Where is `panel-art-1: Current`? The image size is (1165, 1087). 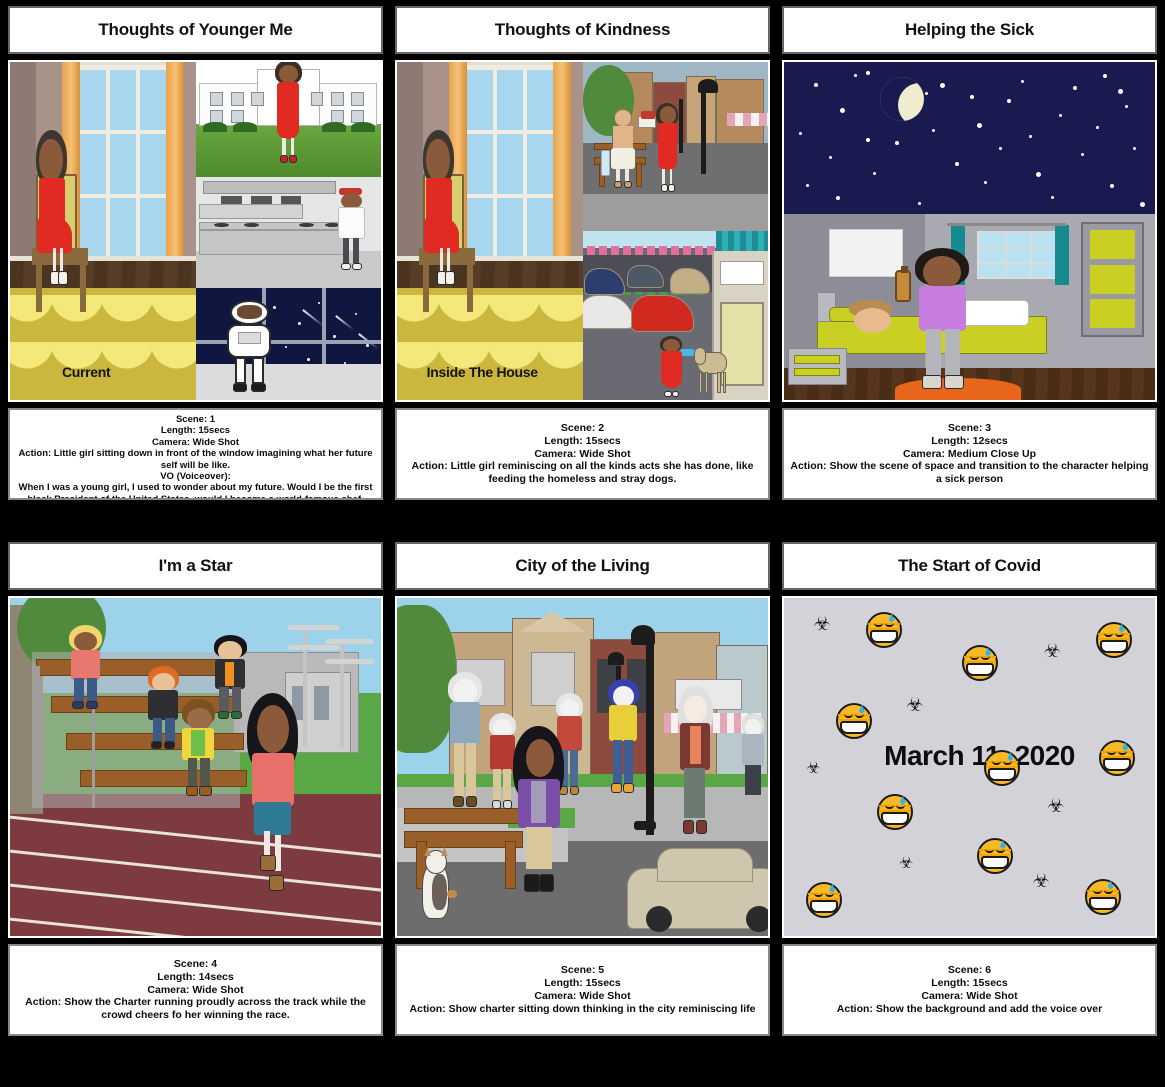 panel-art-1: Current is located at coordinates (195, 231).